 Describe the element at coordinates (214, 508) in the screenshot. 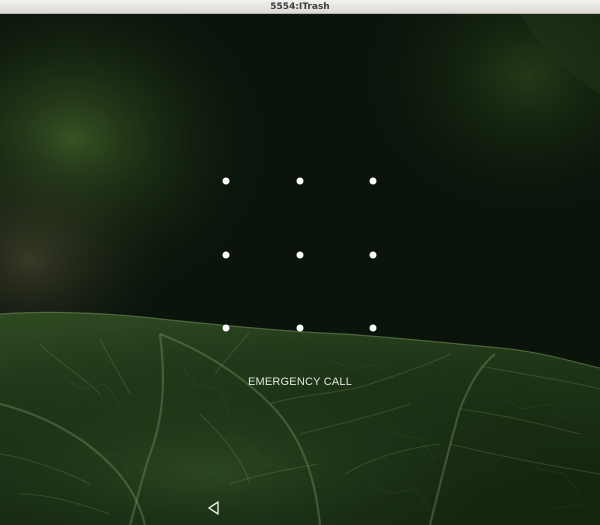

I see `back-triangle-icon` at that location.